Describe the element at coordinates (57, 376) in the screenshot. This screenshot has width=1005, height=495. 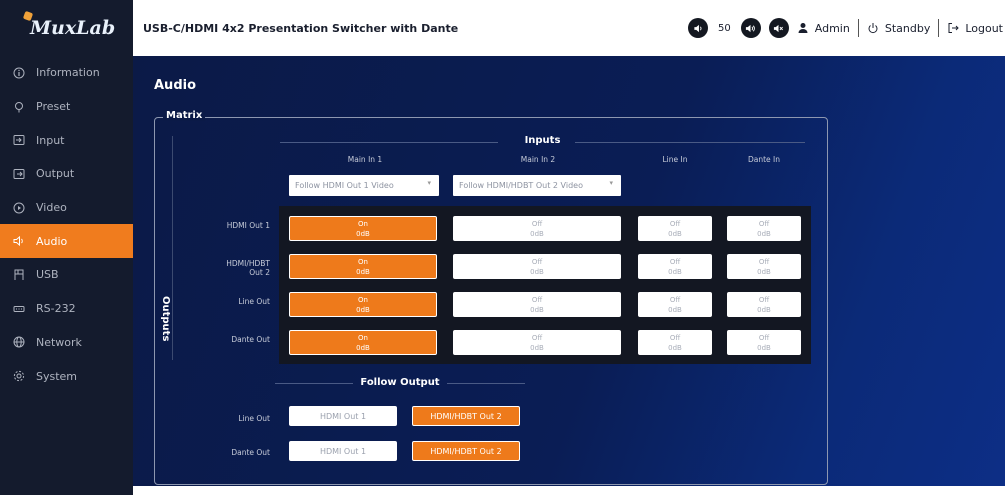
I see `sidebar-item-label: System` at that location.